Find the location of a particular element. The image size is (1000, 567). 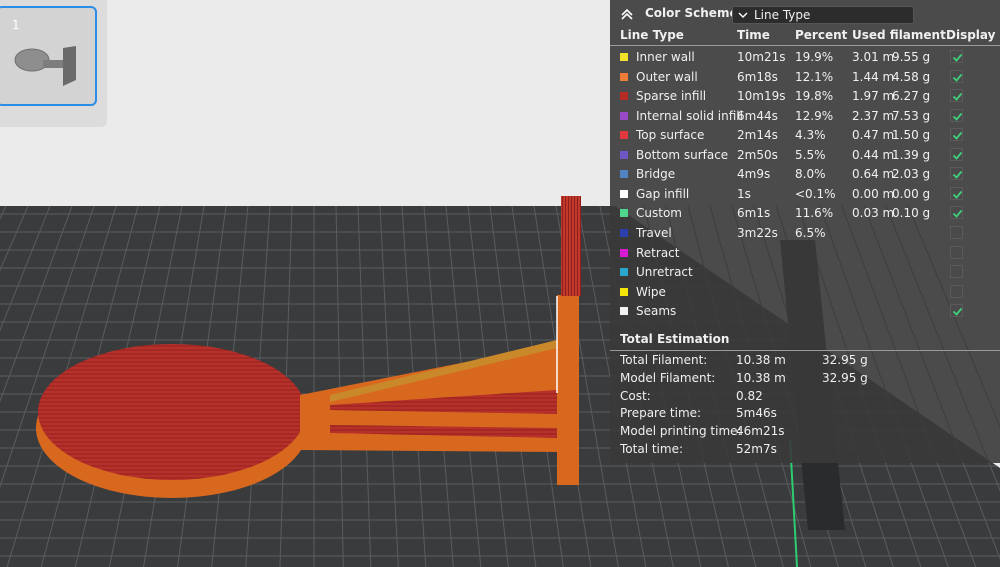

line-type-row: Unretract is located at coordinates (805, 273).